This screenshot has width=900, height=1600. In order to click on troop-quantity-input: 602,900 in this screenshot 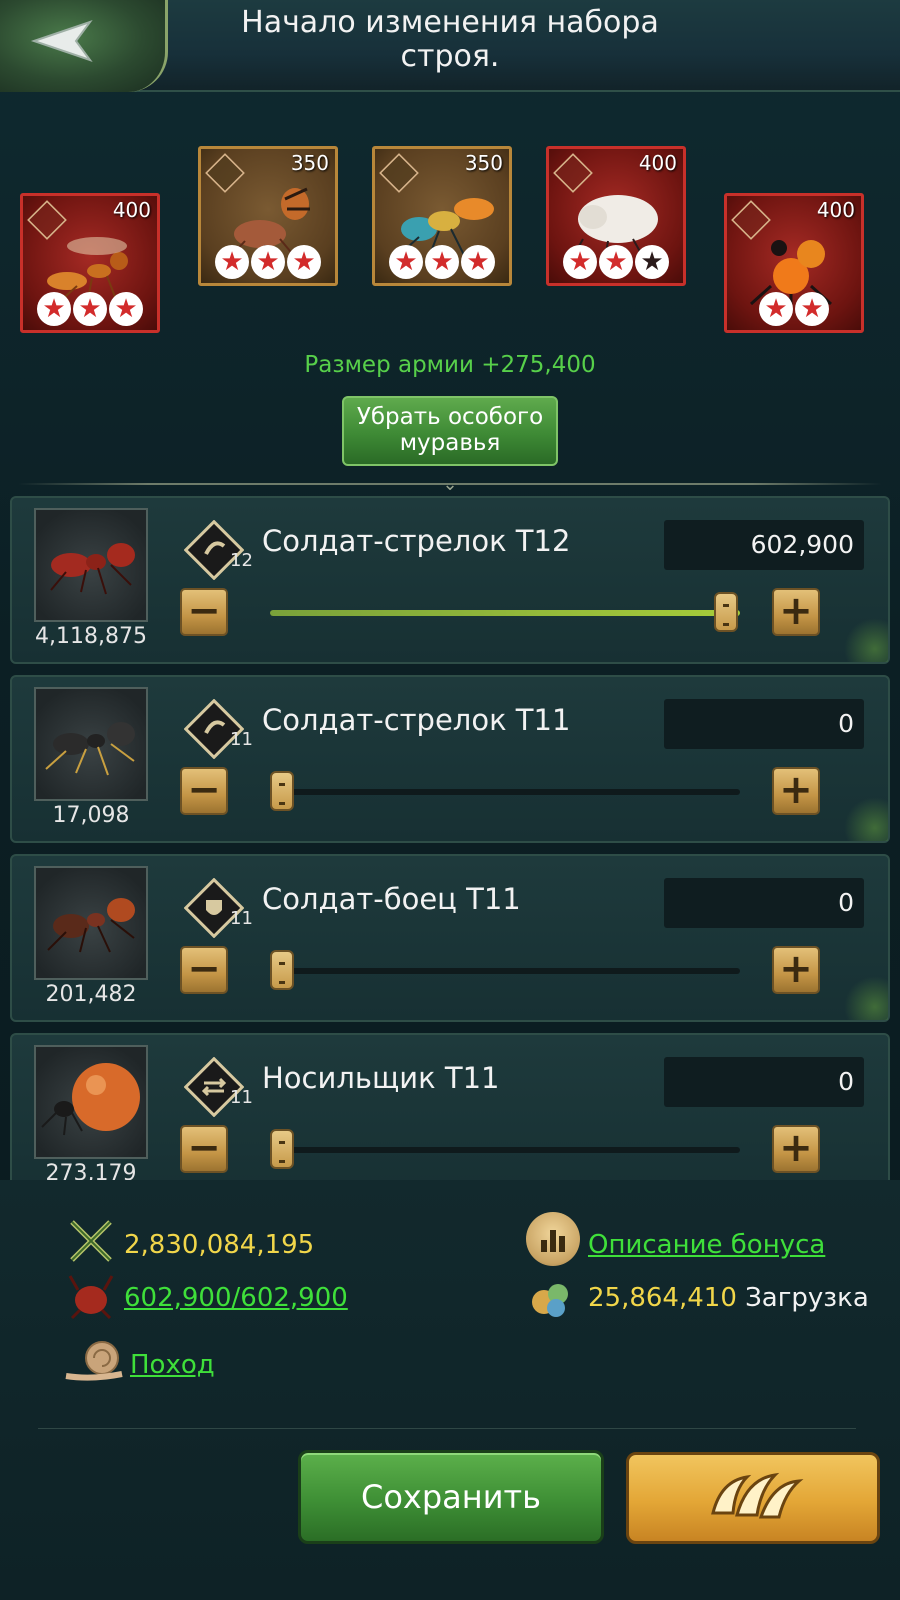, I will do `click(764, 545)`.